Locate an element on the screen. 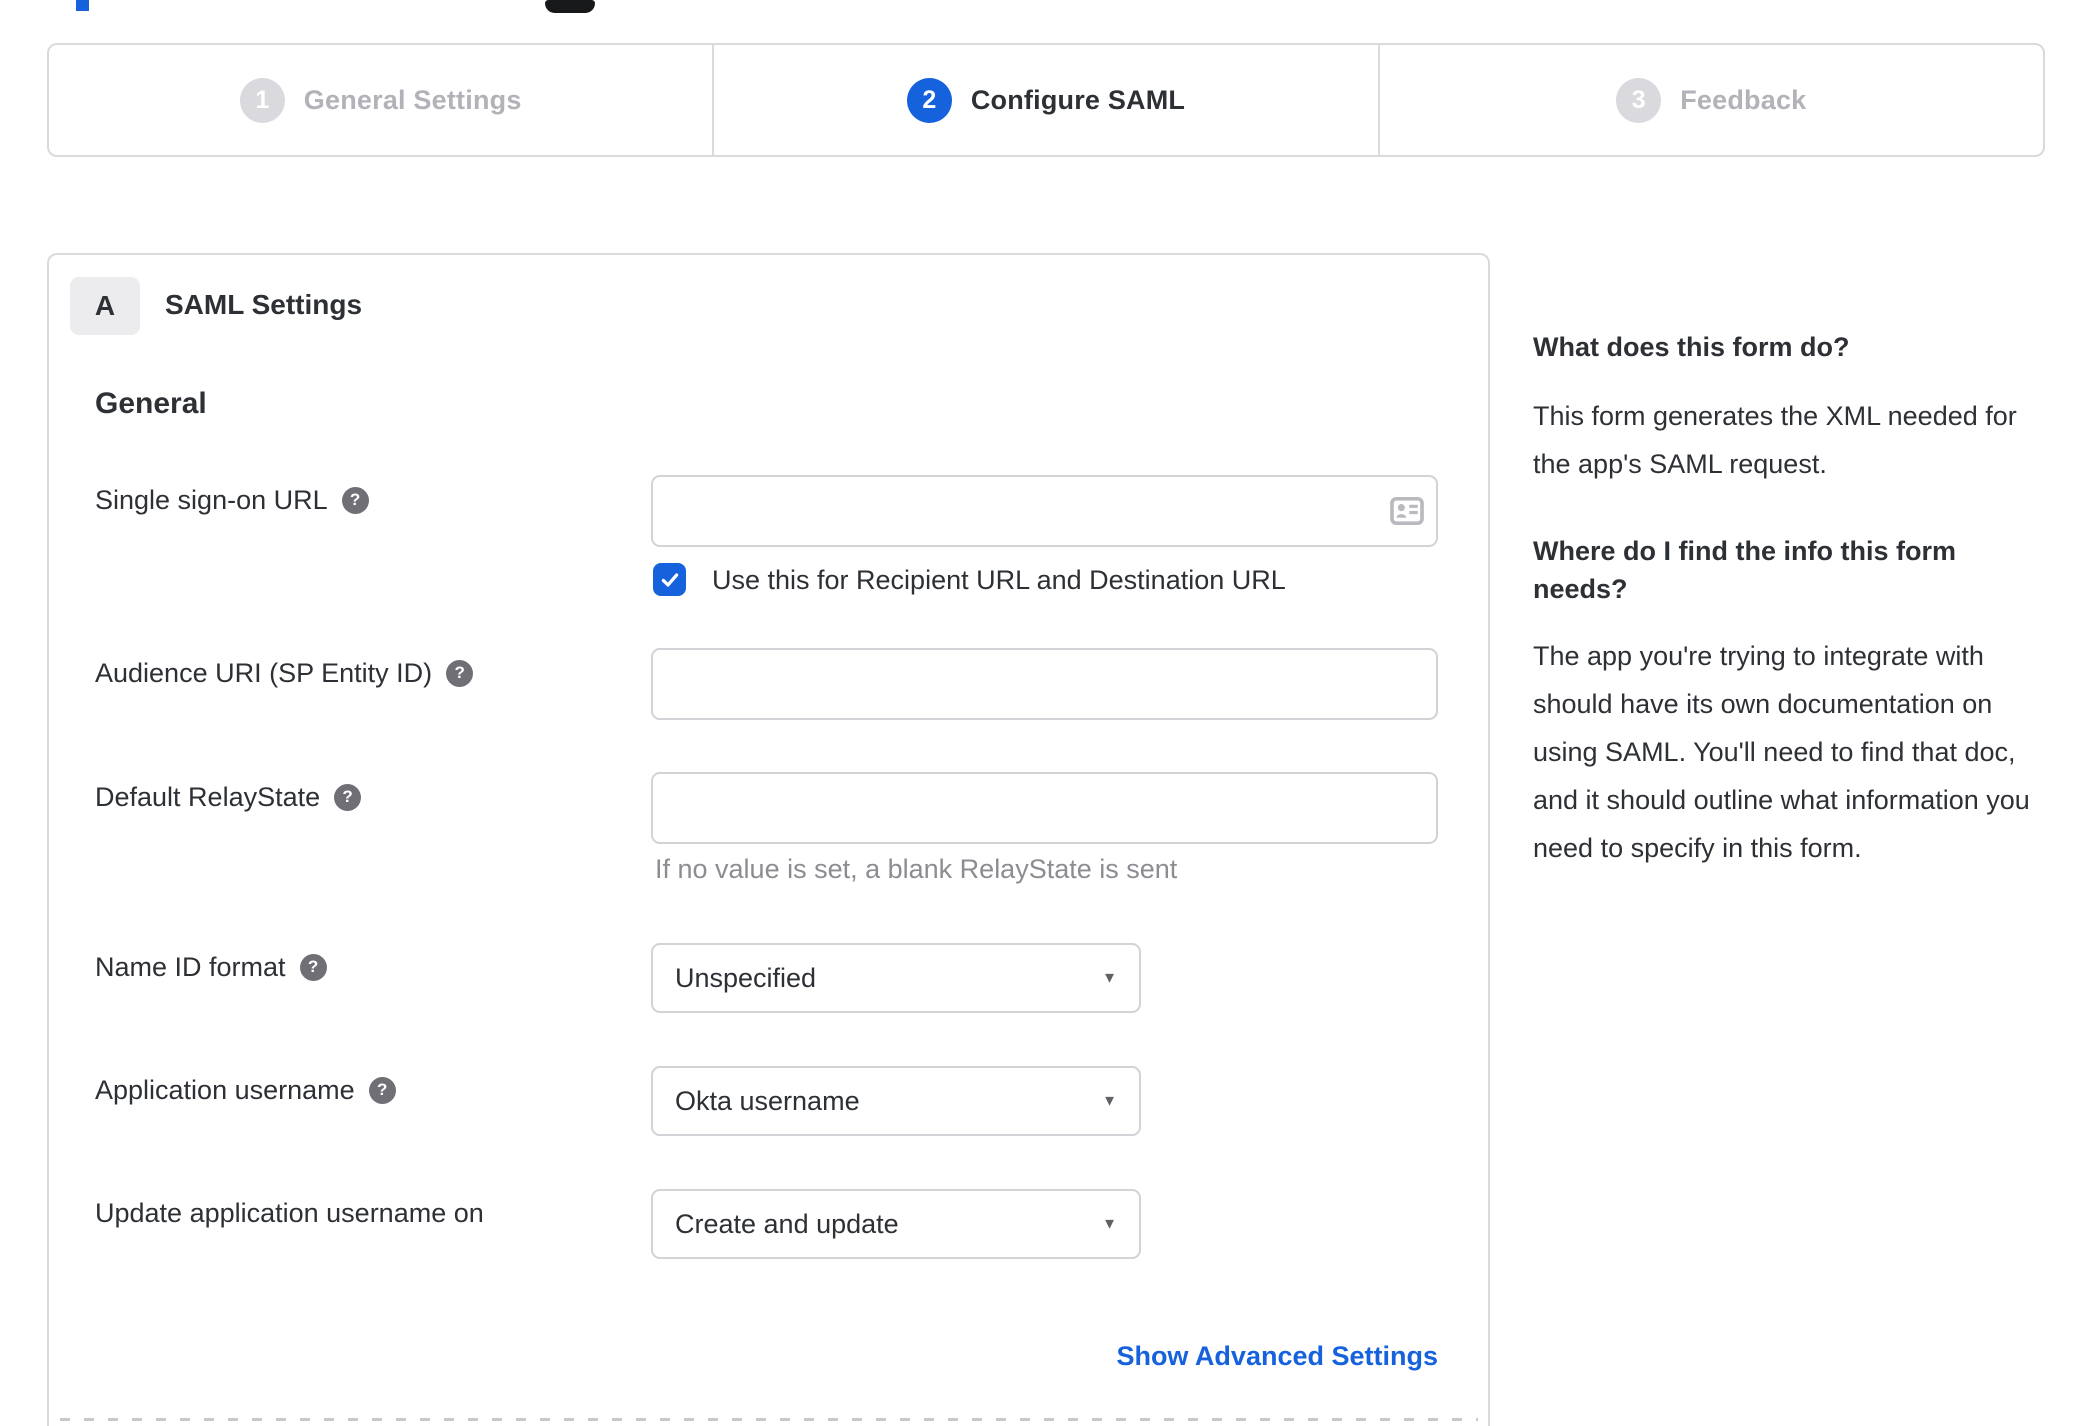 This screenshot has width=2092, height=1426. section-separator is located at coordinates (769, 1419).